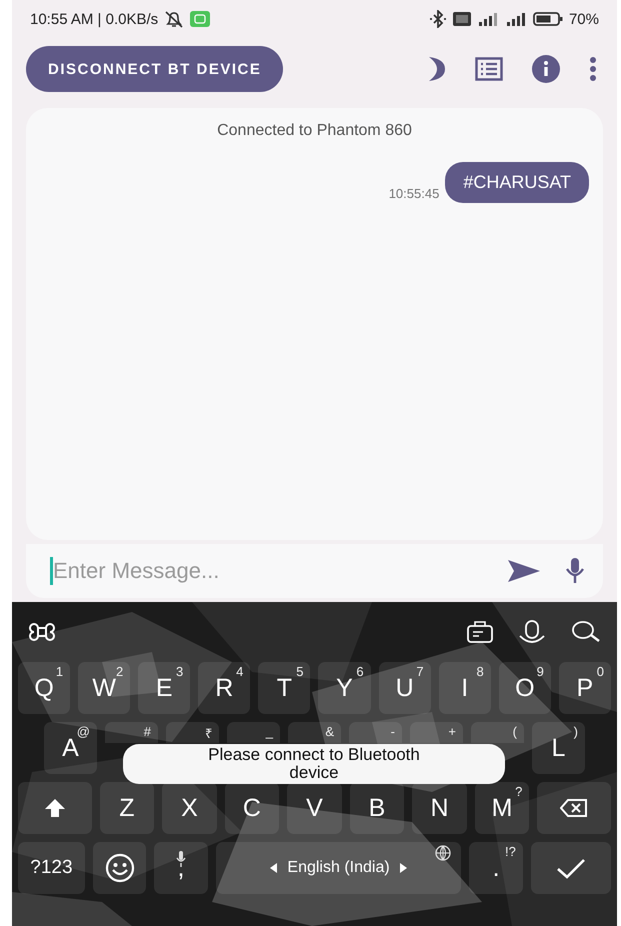  Describe the element at coordinates (208, 733) in the screenshot. I see `key-hint: ₹` at that location.